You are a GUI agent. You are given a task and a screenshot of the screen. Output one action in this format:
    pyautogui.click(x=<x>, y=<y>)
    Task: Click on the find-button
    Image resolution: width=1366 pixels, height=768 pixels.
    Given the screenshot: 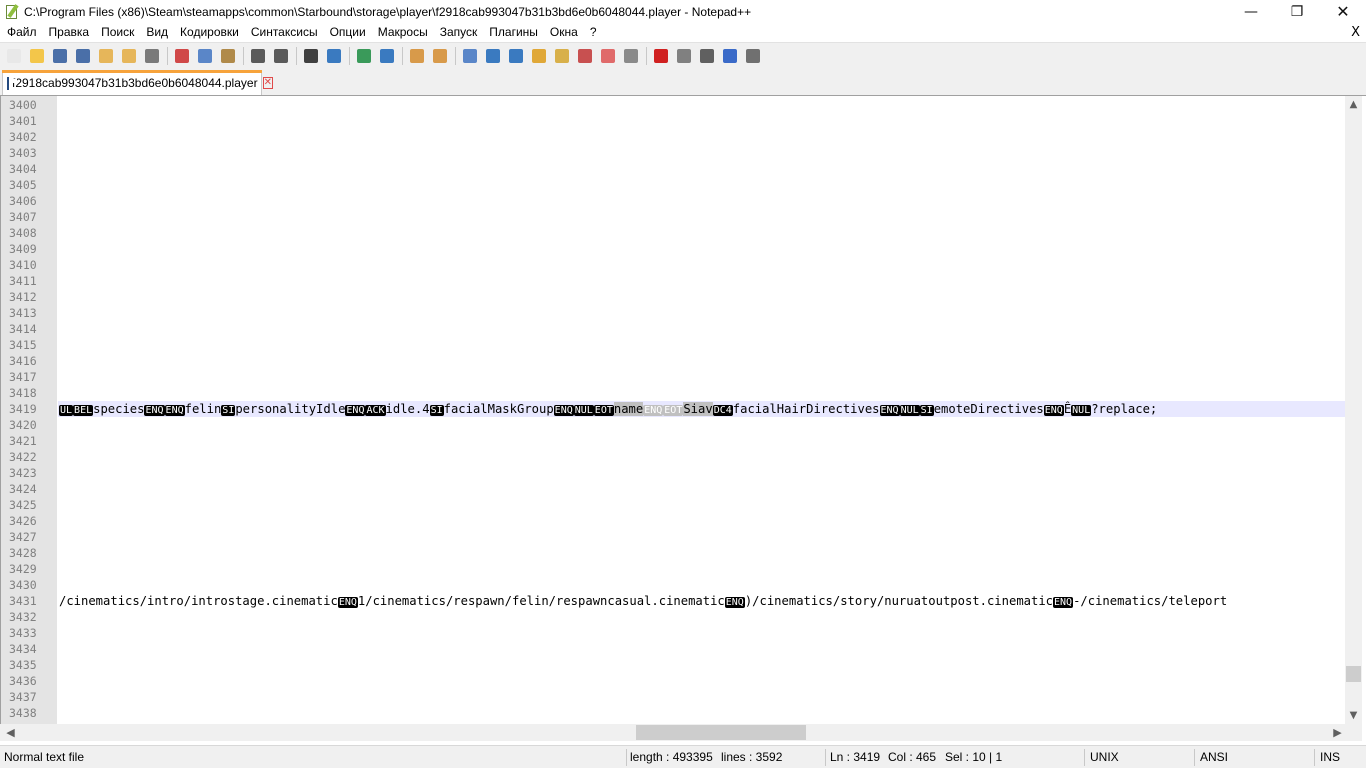 What is the action you would take?
    pyautogui.click(x=311, y=56)
    